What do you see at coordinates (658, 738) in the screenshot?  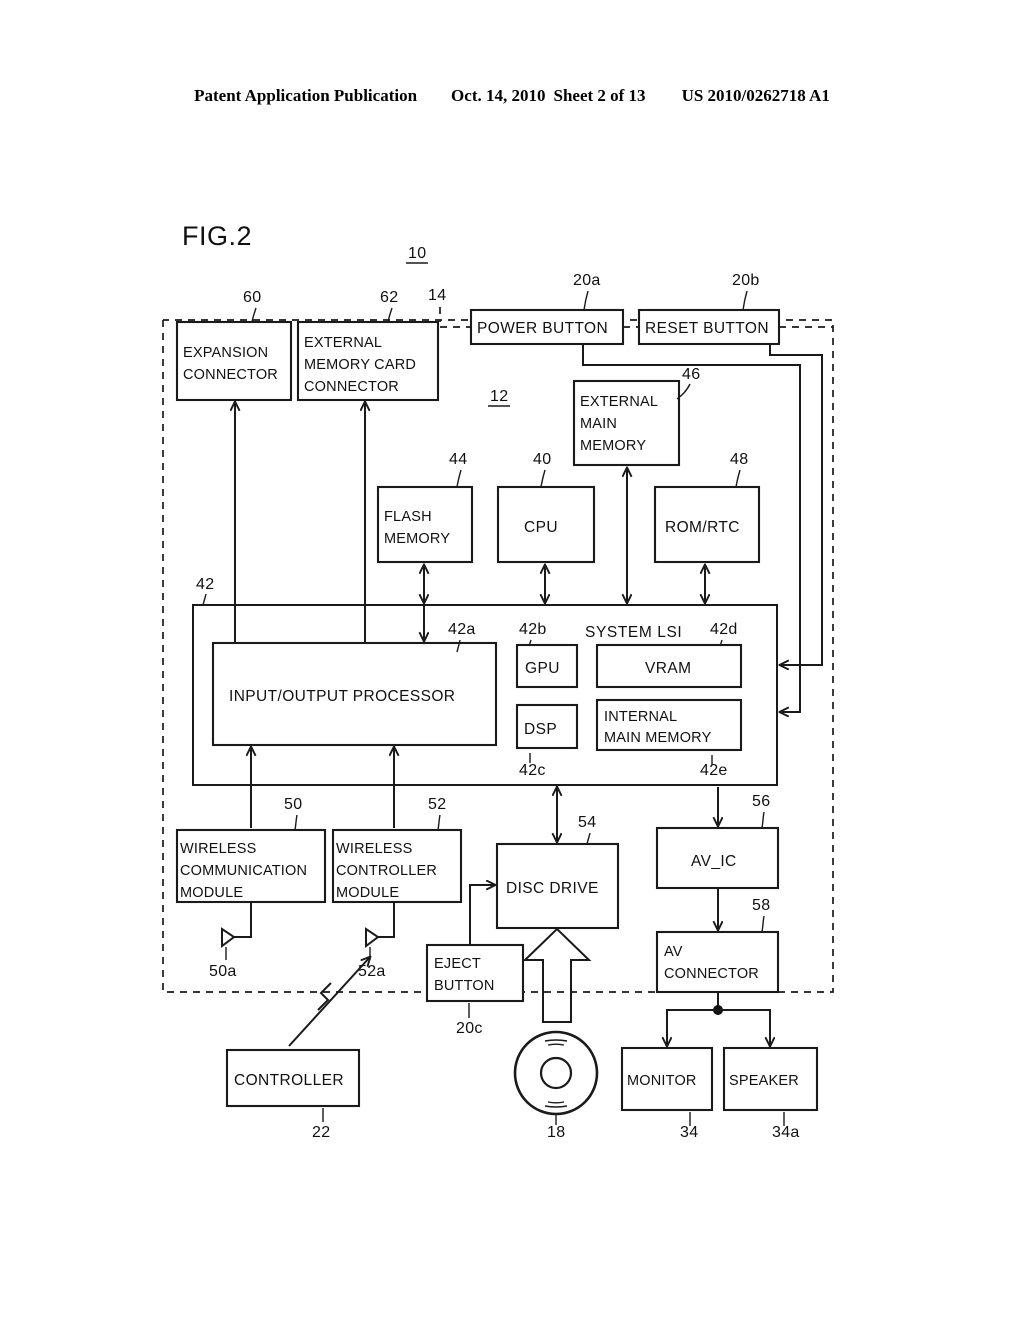 I see `internal-main-memory-label-2: MAIN MEMORY` at bounding box center [658, 738].